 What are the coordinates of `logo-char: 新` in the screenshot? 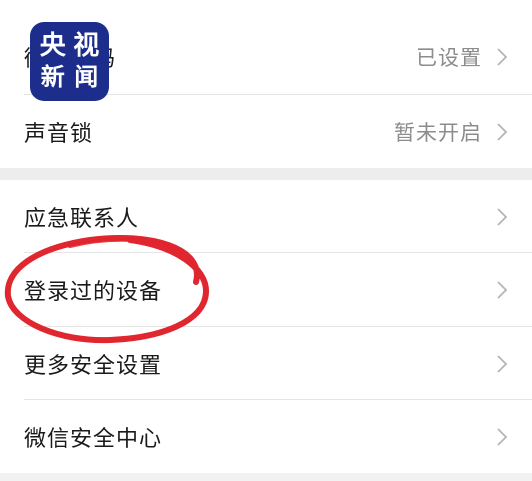 It's located at (52, 77).